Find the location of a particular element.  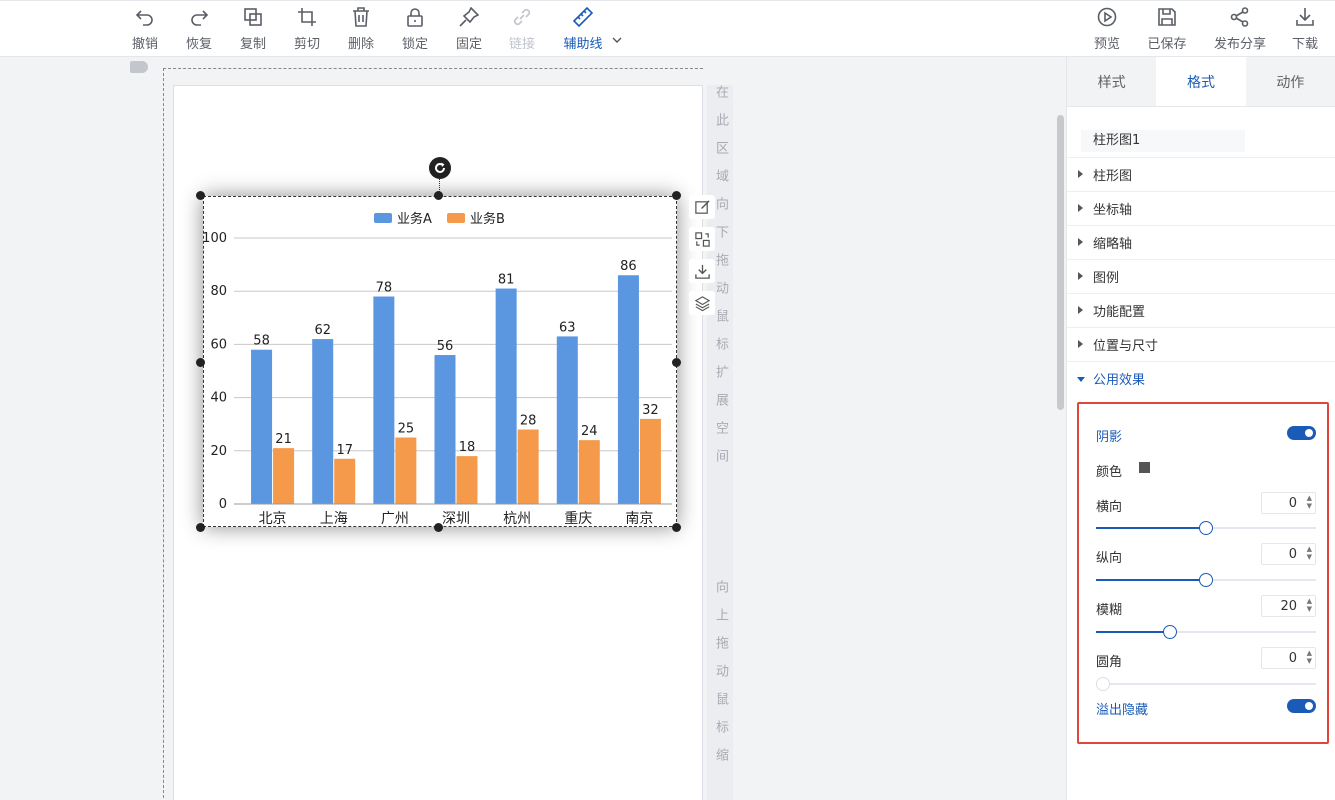

tab-2: 动作 is located at coordinates (1290, 81).